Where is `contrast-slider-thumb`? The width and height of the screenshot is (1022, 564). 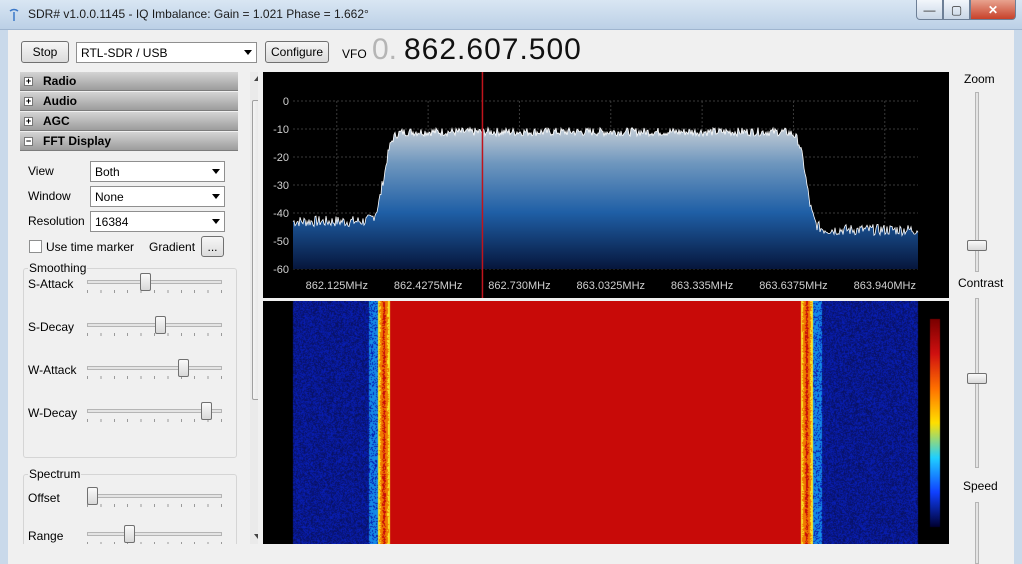
contrast-slider-thumb is located at coordinates (977, 378).